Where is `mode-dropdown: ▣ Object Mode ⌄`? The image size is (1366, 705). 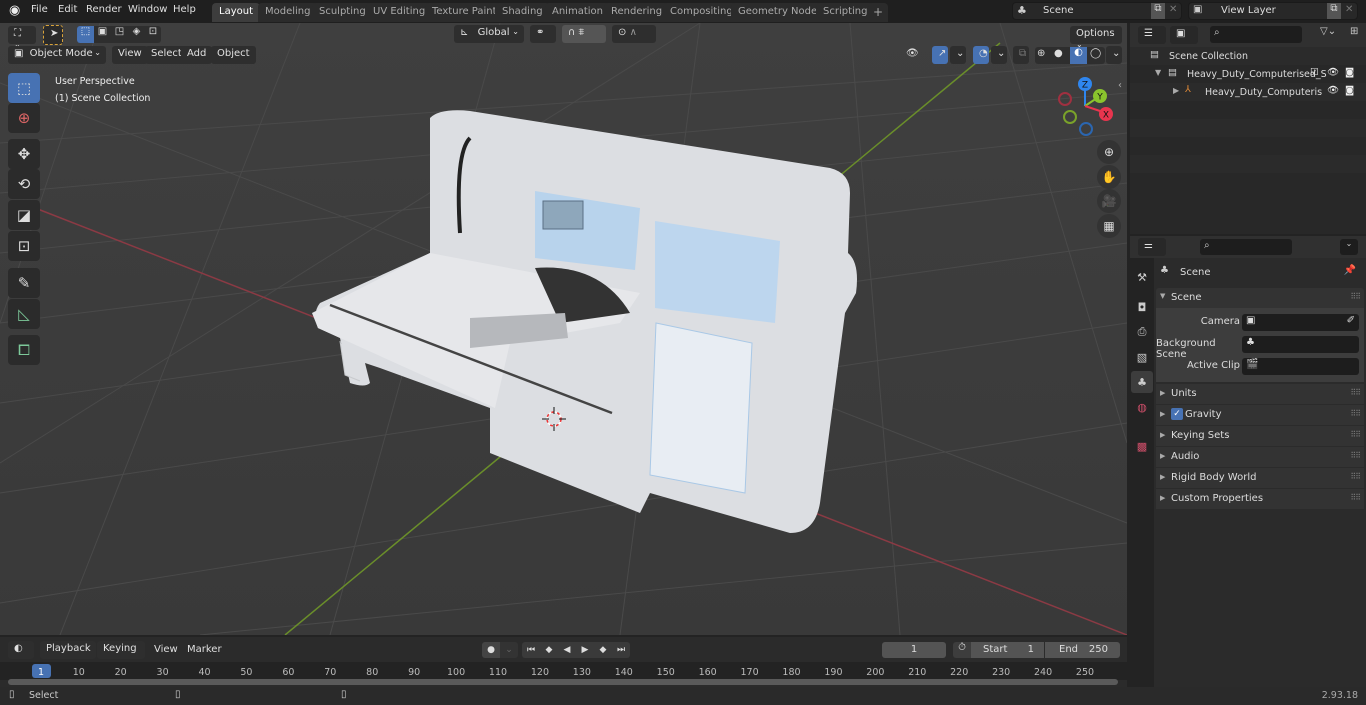 mode-dropdown: ▣ Object Mode ⌄ is located at coordinates (57, 55).